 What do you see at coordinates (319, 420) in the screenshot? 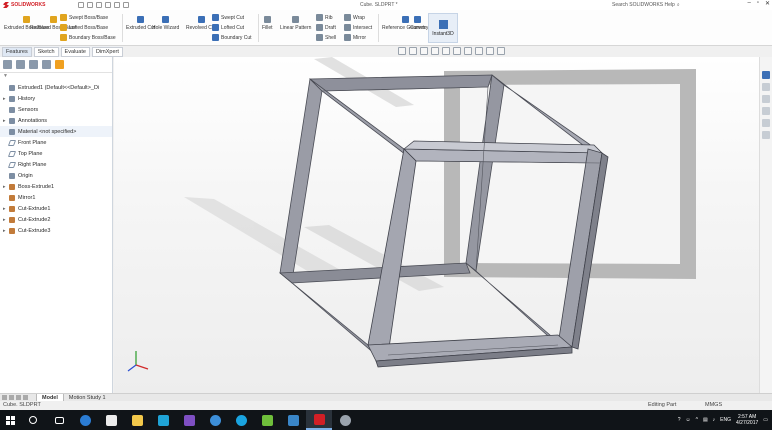
I see `taskbar-solidworks` at bounding box center [319, 420].